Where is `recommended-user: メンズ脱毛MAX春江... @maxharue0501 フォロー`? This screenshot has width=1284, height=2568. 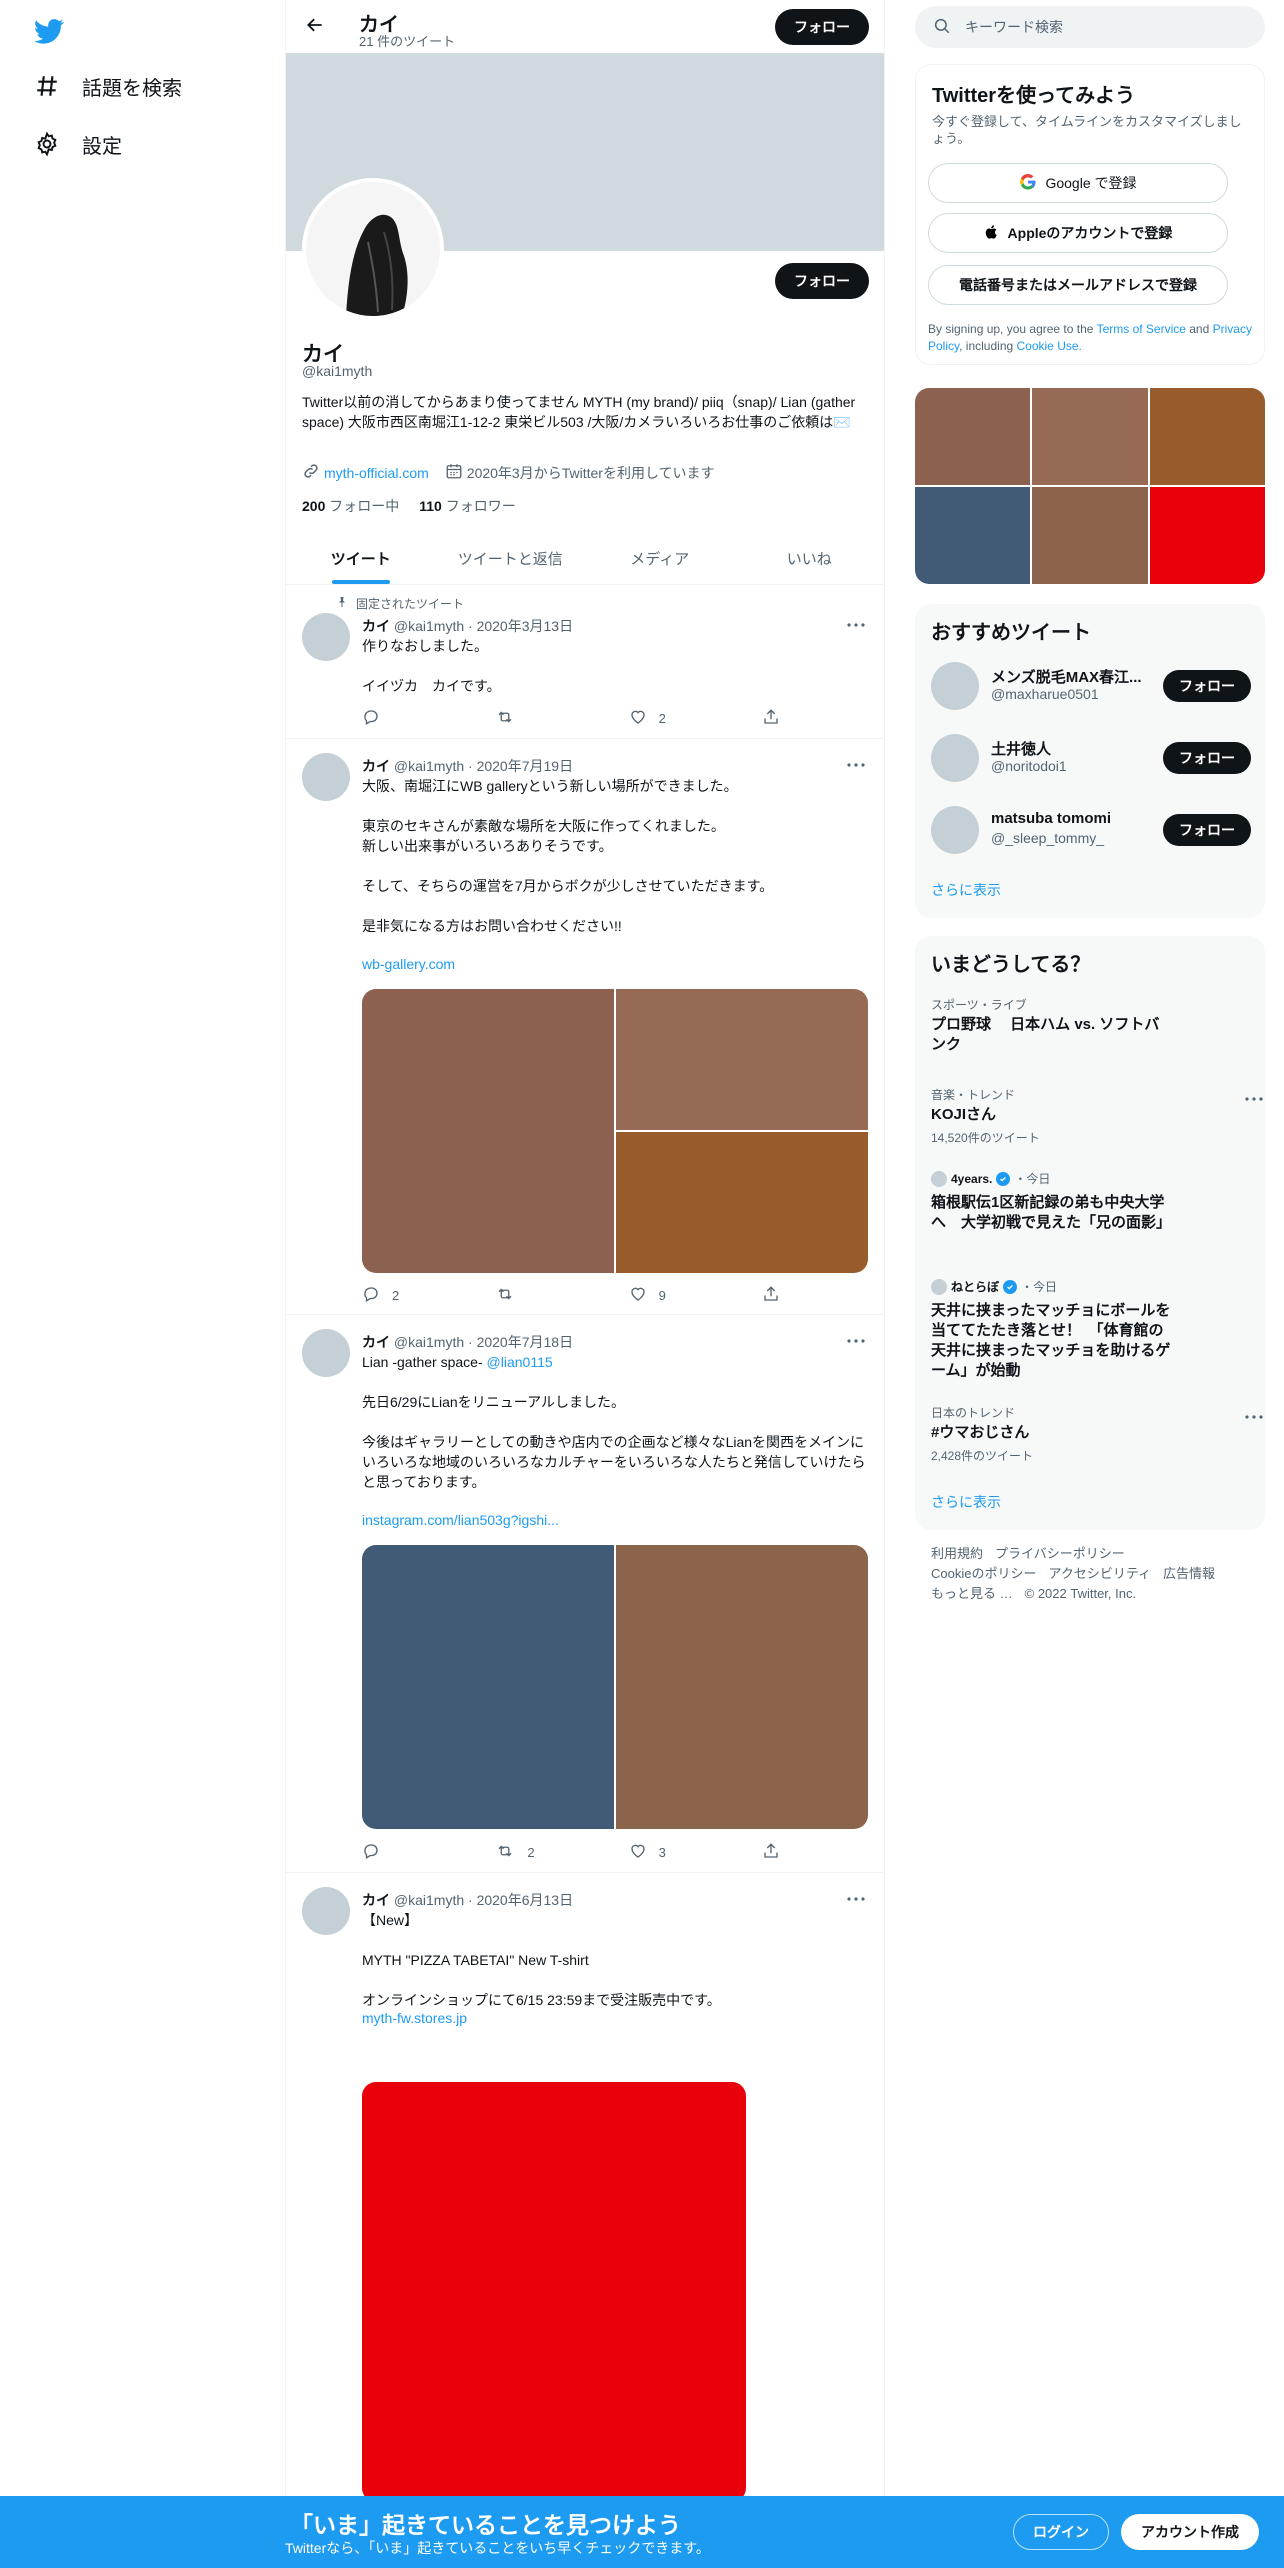 recommended-user: メンズ脱毛MAX春江... @maxharue0501 フォロー is located at coordinates (1091, 686).